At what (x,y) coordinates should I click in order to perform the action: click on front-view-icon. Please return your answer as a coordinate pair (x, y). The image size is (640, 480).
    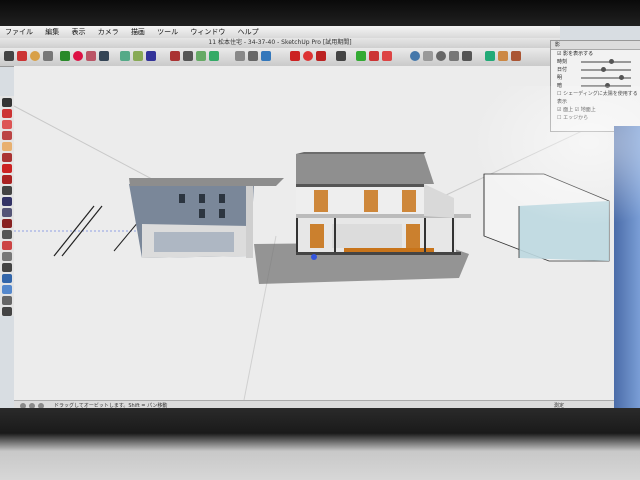
    Looking at the image, I should click on (201, 56).